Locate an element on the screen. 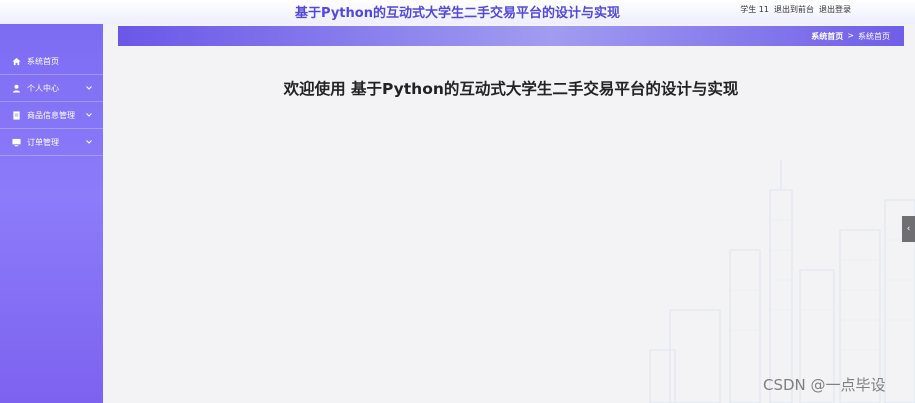 The height and width of the screenshot is (403, 915). document-icon is located at coordinates (16, 115).